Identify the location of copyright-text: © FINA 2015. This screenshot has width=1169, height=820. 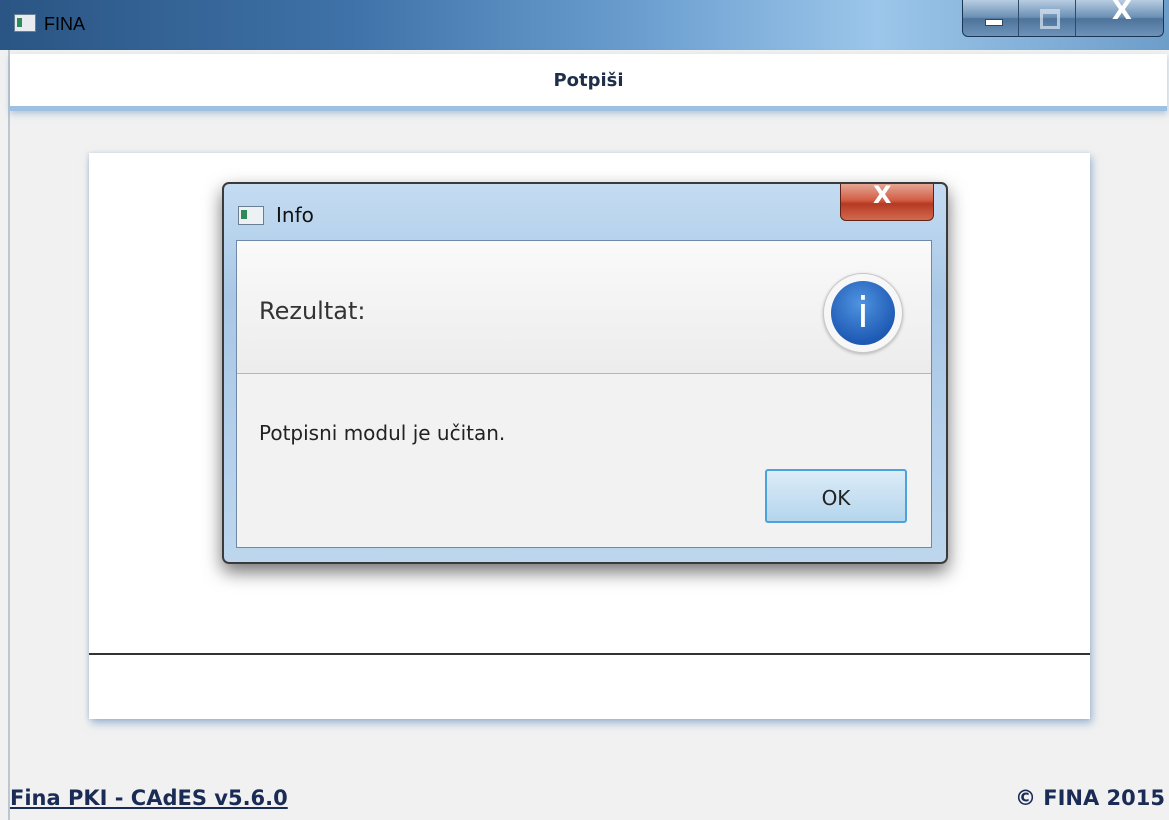
(1089, 798).